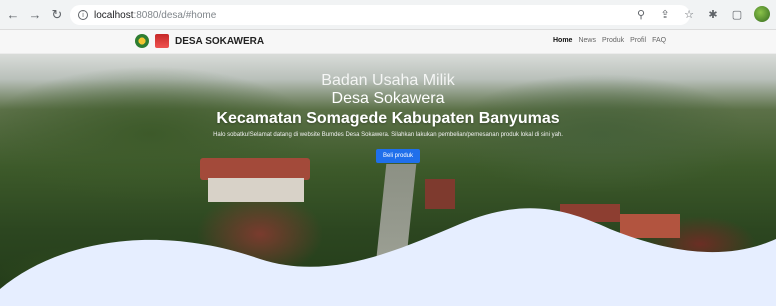  I want to click on url-path: :8080/desa/#home, so click(175, 15).